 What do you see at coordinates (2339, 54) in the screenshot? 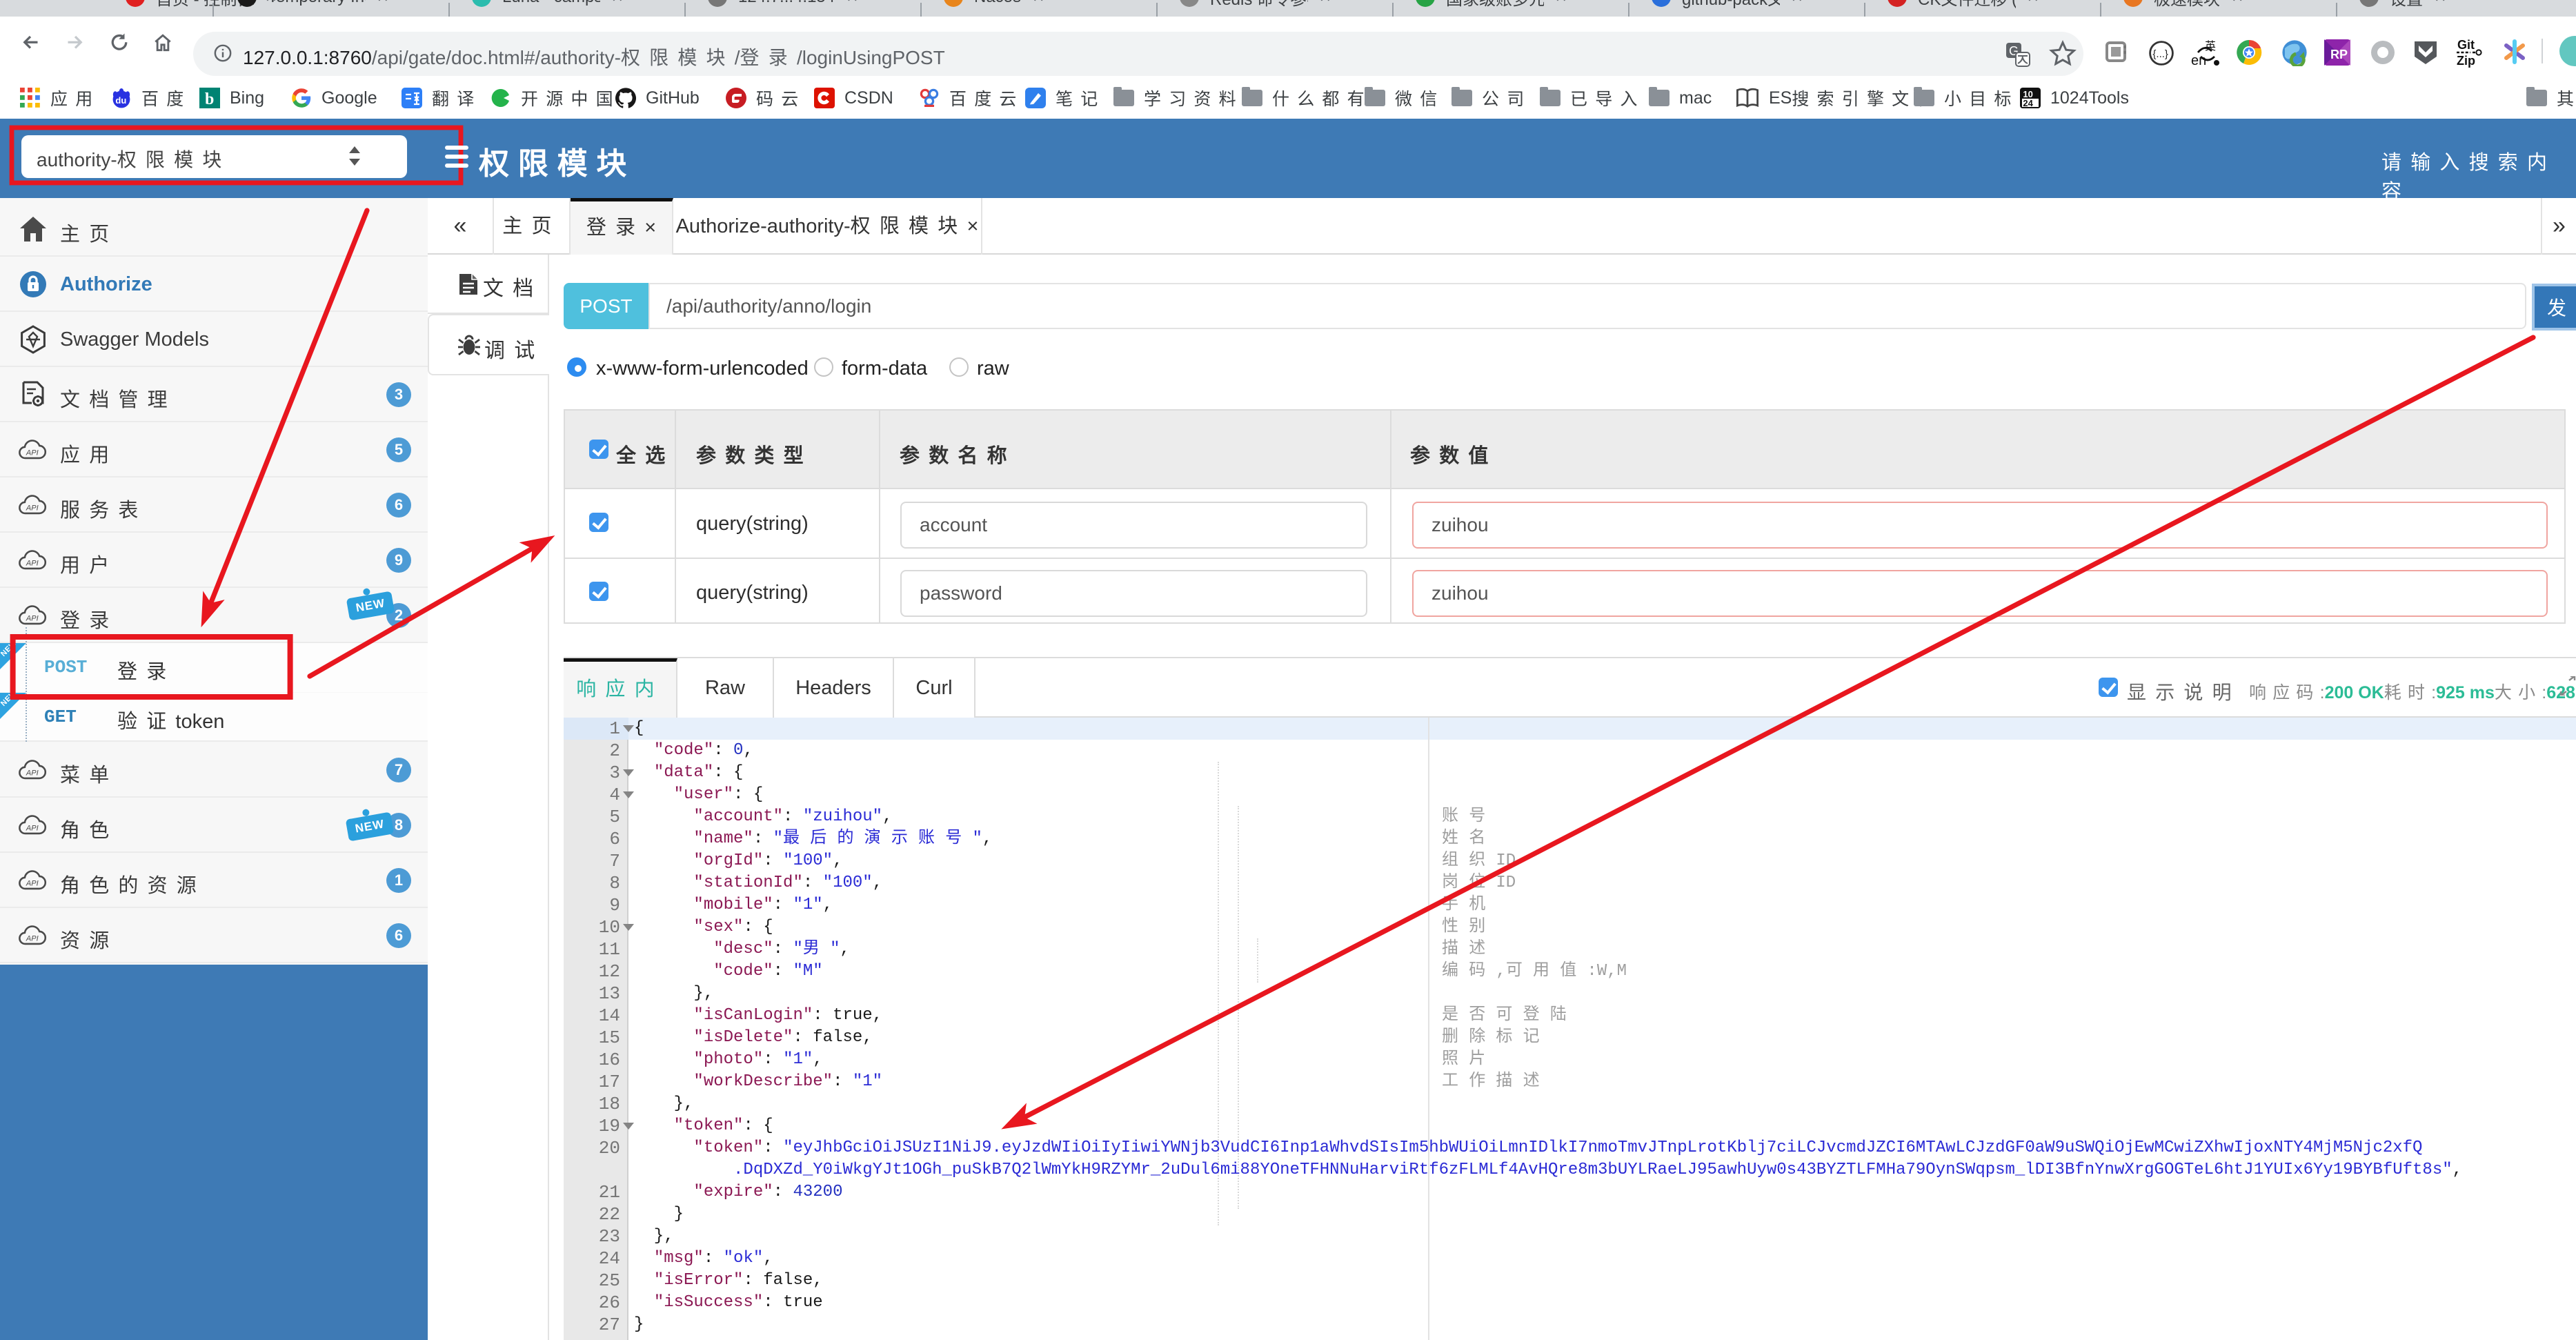
I see `svg-text: RP` at bounding box center [2339, 54].